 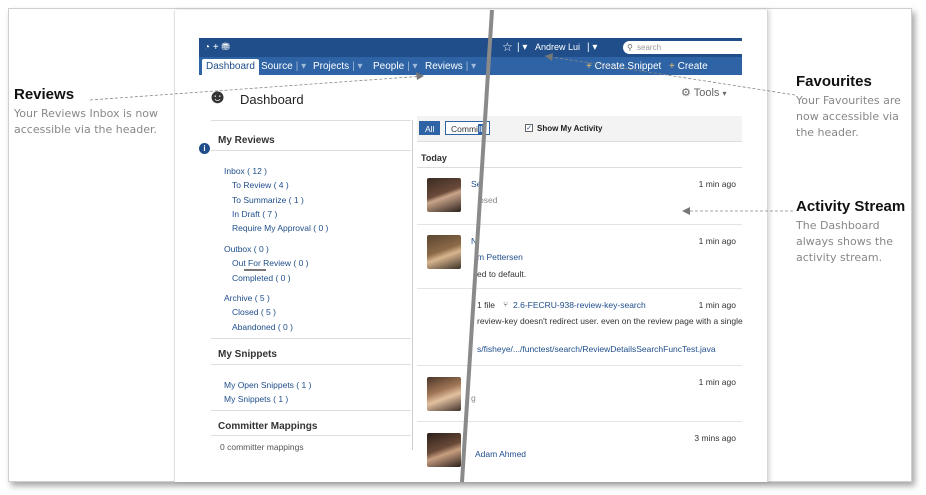 I want to click on tab-reviews: Reviews | ▾, so click(x=452, y=67).